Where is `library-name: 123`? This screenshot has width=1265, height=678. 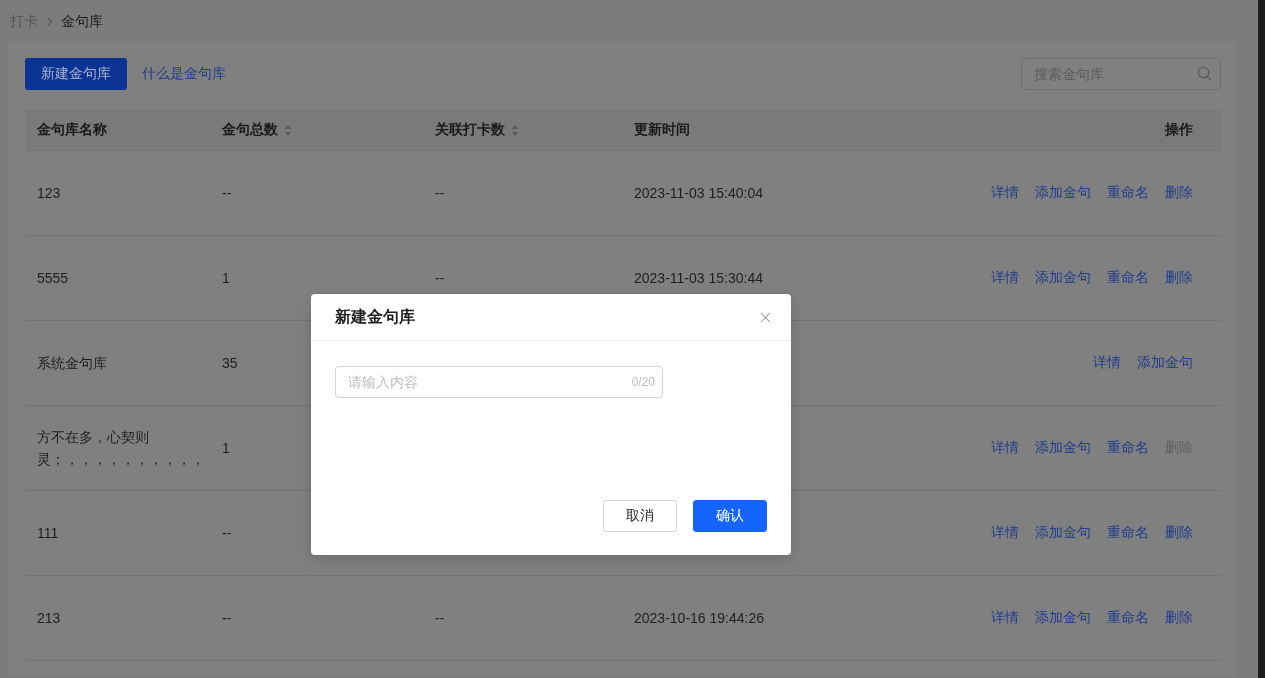 library-name: 123 is located at coordinates (49, 193).